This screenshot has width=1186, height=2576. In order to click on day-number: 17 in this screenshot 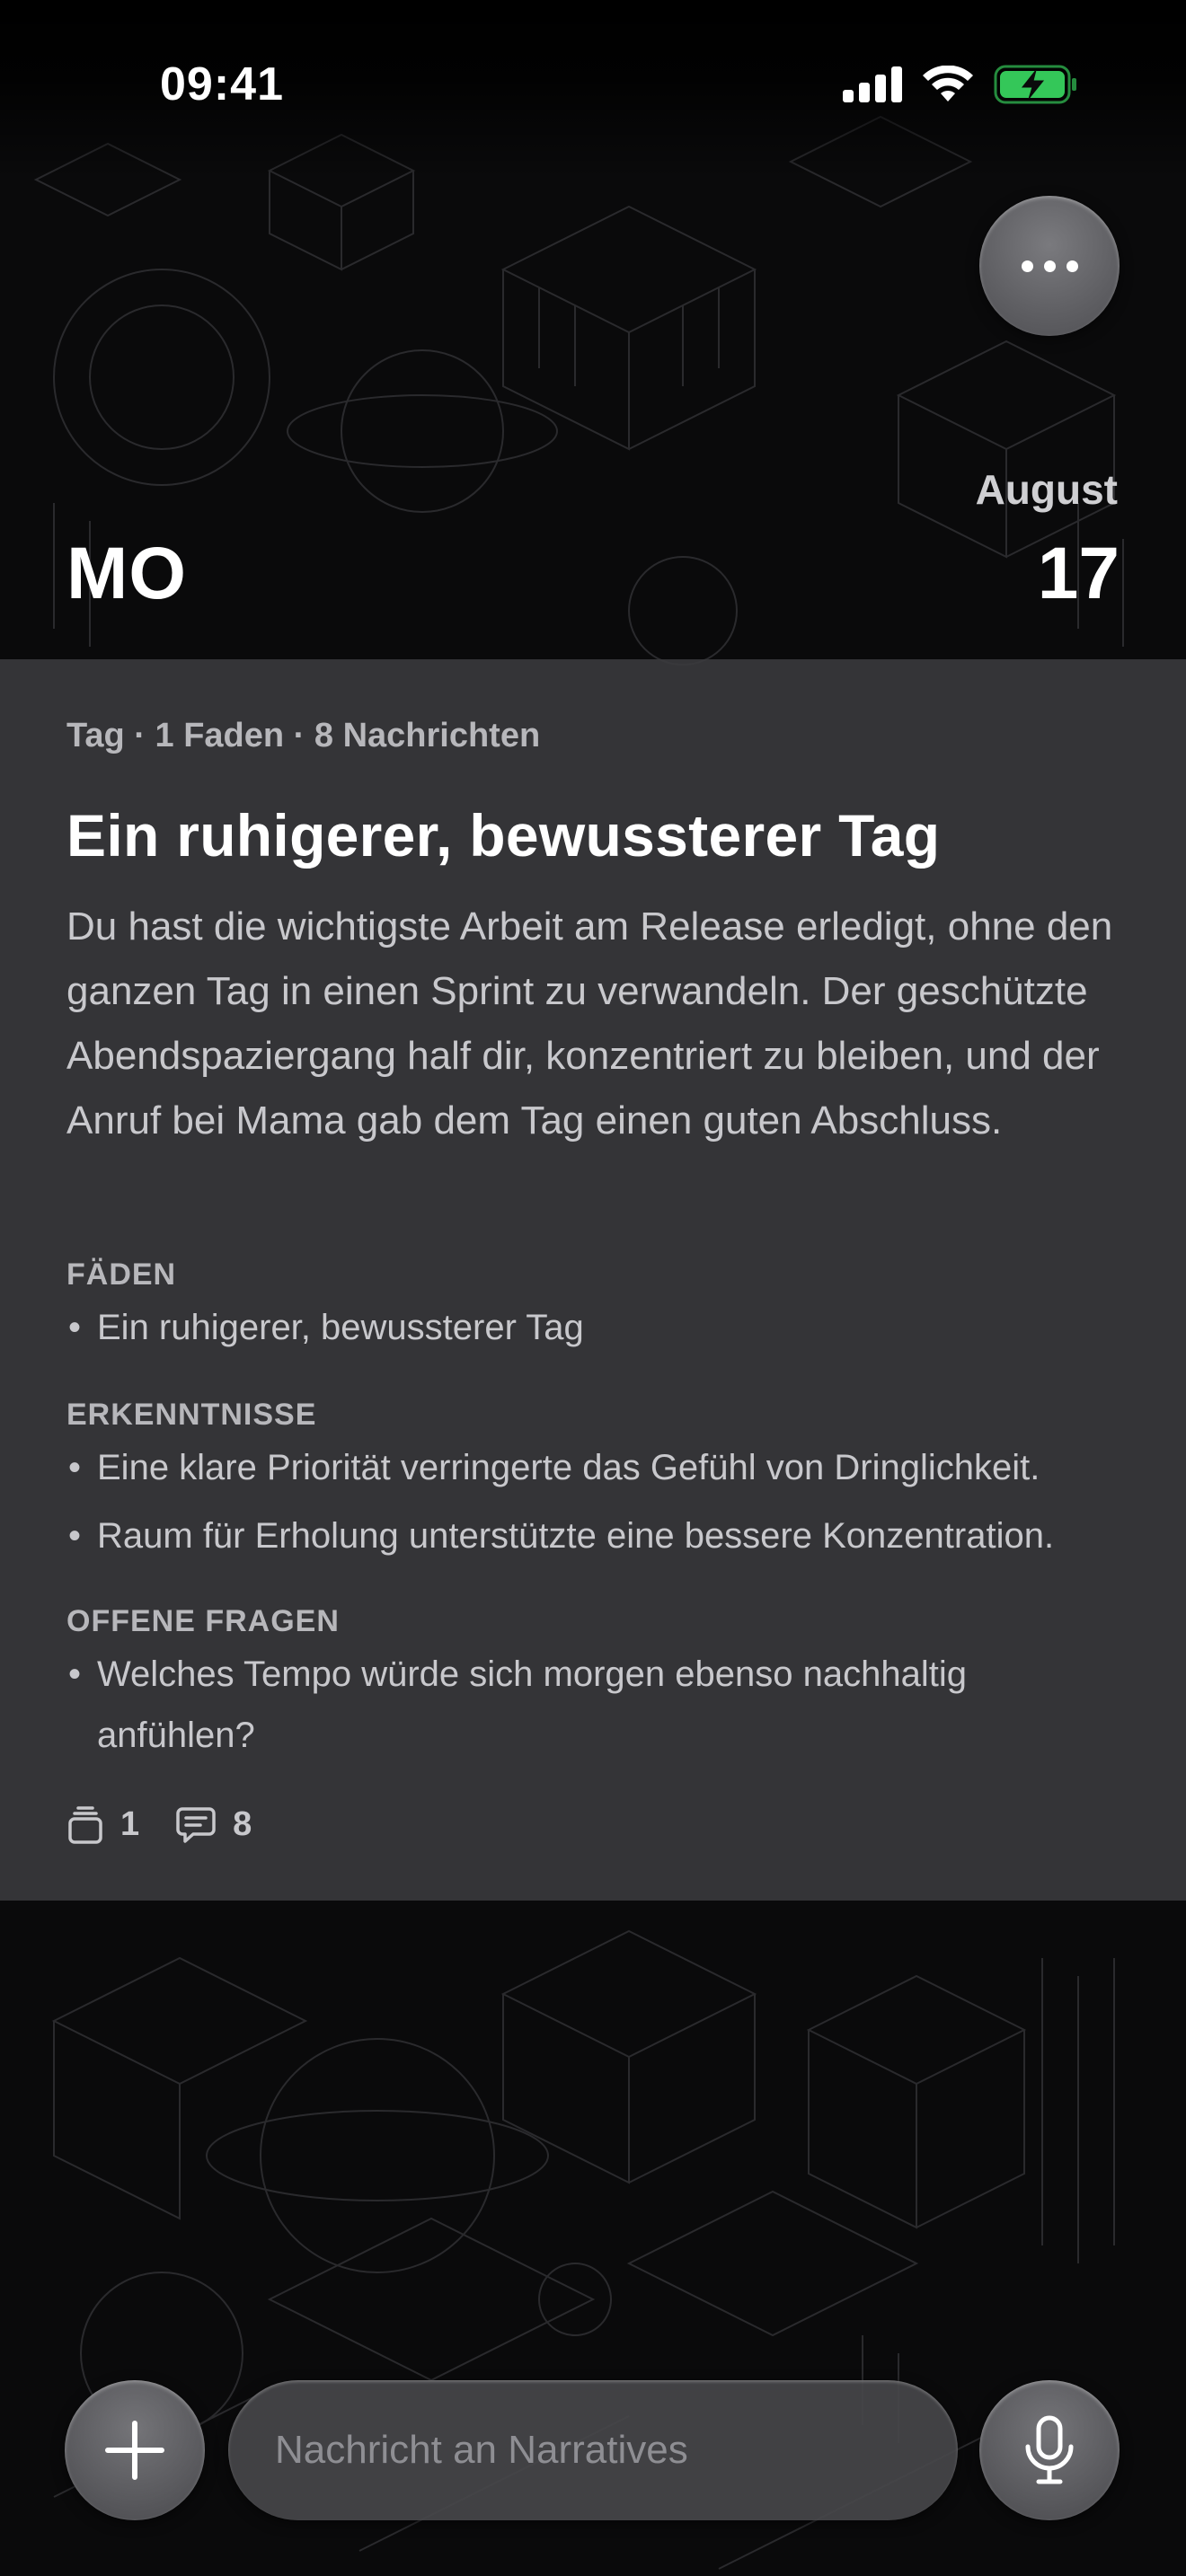, I will do `click(1078, 573)`.